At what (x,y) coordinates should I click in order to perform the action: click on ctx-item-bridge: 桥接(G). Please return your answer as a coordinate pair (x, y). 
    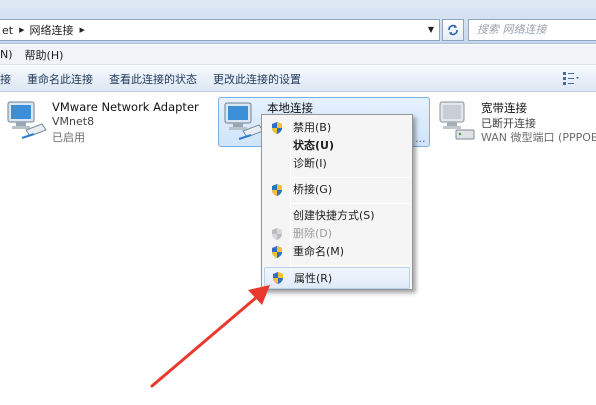
    Looking at the image, I should click on (337, 190).